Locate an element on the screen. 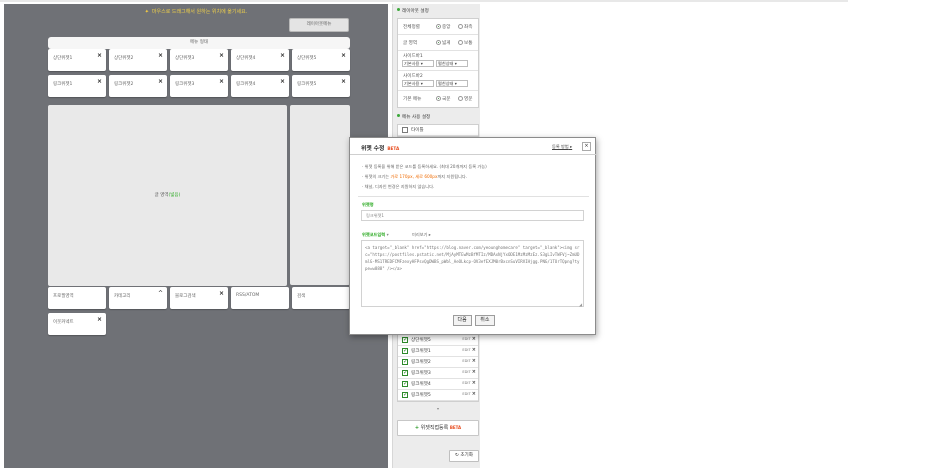 The width and height of the screenshot is (936, 471). base-menu-row: 기본 메뉴 국문 영문 is located at coordinates (438, 99).